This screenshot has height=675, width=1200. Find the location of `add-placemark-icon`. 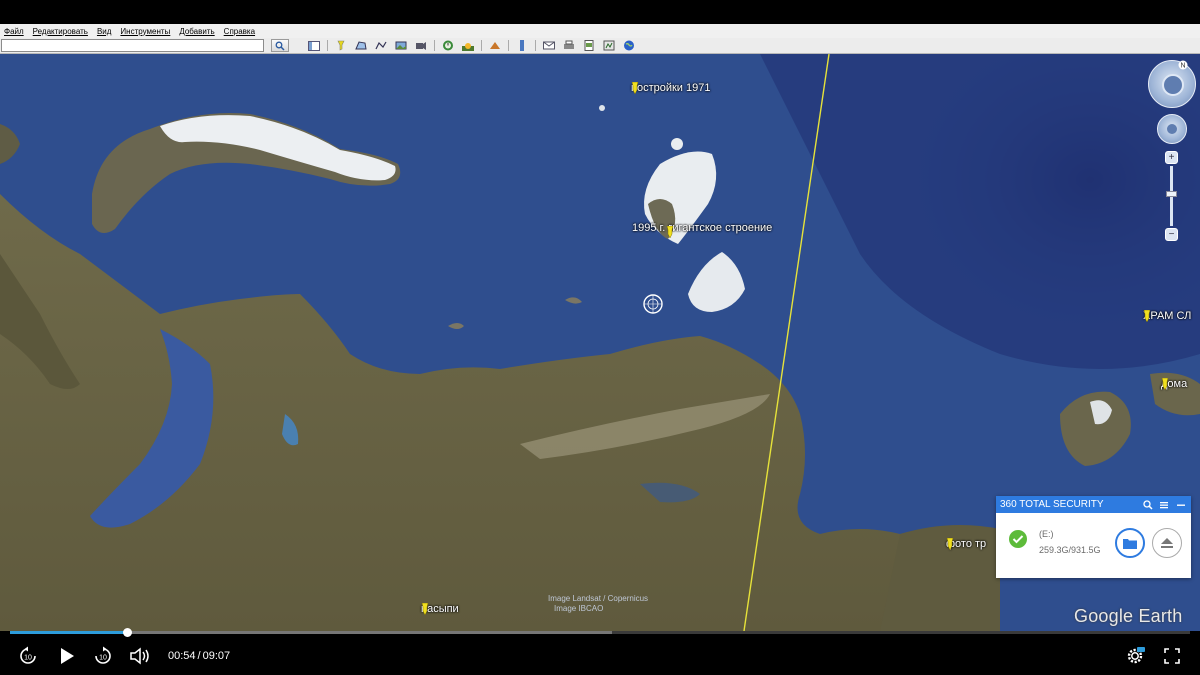

add-placemark-icon is located at coordinates (341, 46).